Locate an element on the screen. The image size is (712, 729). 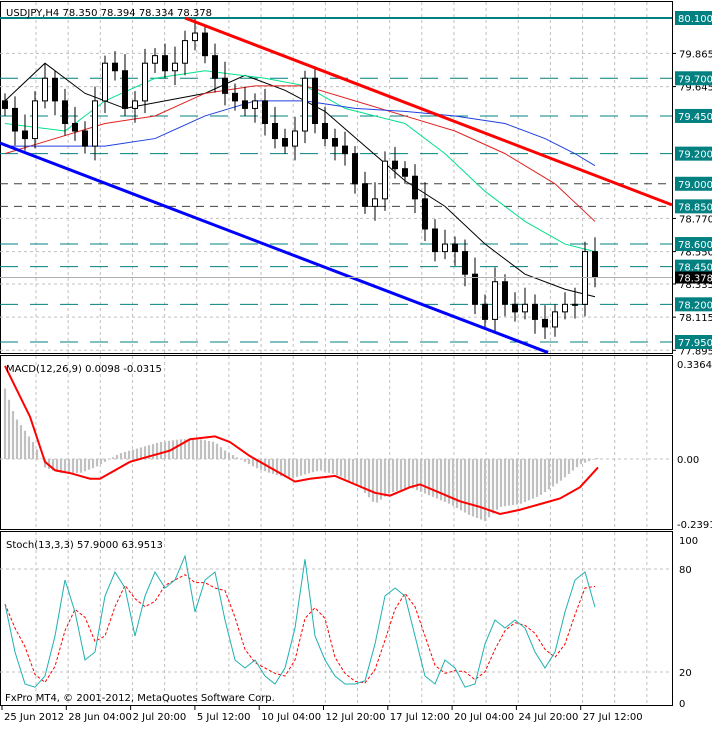
macd-axis-label: 0.3364 is located at coordinates (694, 365).